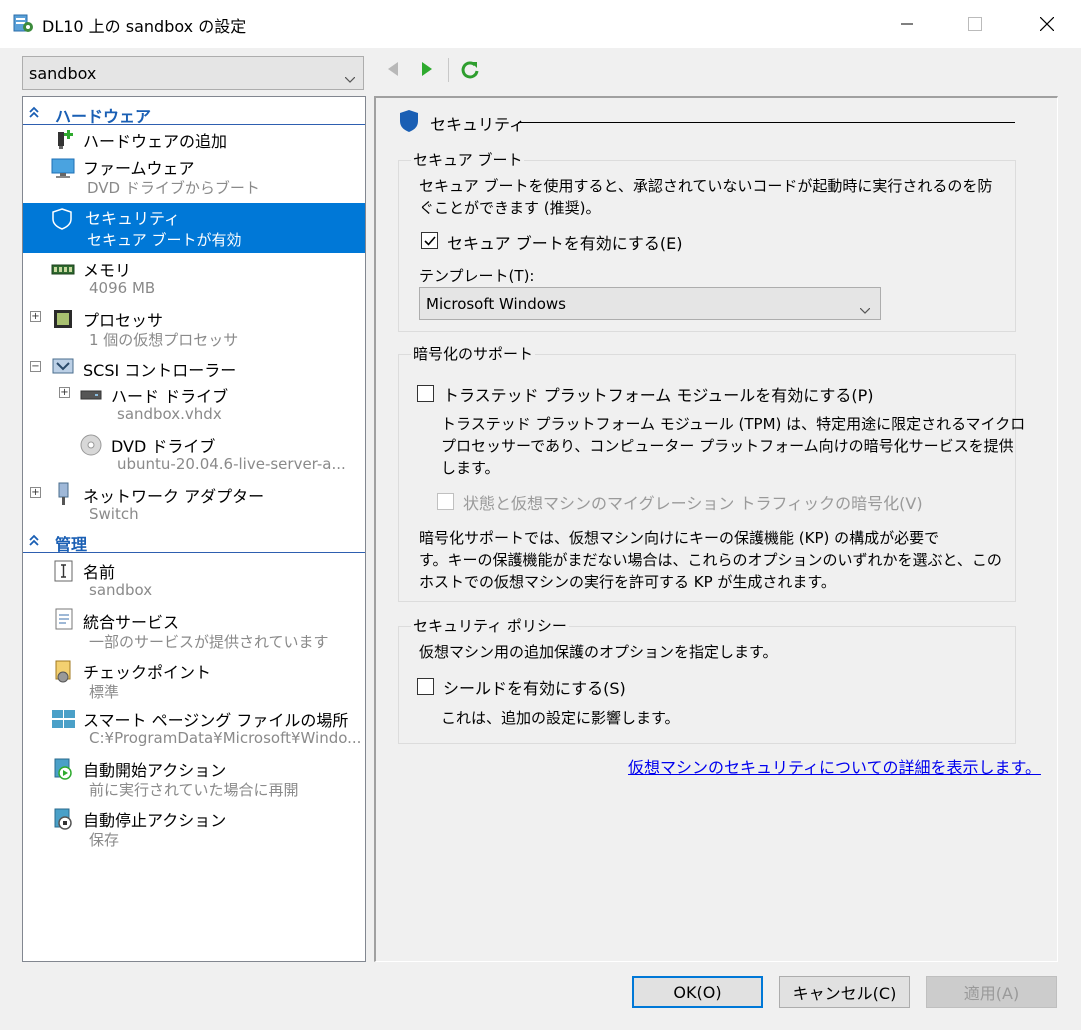 The image size is (1081, 1030). What do you see at coordinates (658, 394) in the screenshot?
I see `tpm-label: トラステッド プラットフォーム モジュールを有効にする(P)` at bounding box center [658, 394].